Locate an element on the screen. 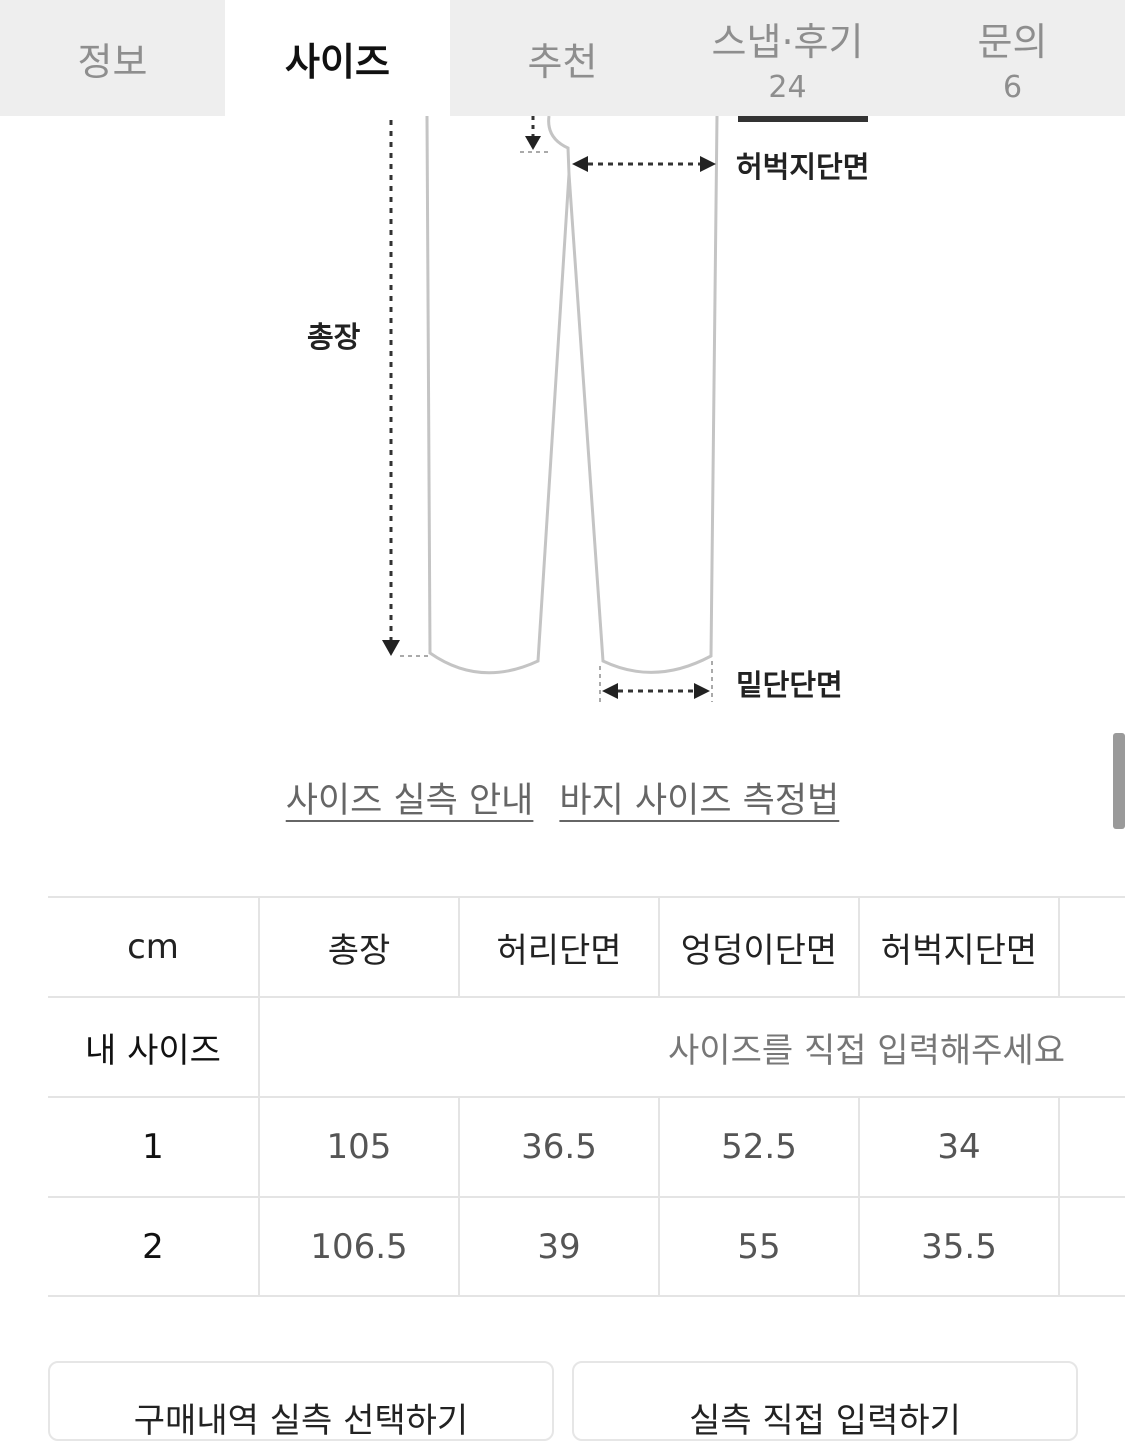 This screenshot has height=1442, width=1125. header-thigh: 허벅지단면 is located at coordinates (960, 947).